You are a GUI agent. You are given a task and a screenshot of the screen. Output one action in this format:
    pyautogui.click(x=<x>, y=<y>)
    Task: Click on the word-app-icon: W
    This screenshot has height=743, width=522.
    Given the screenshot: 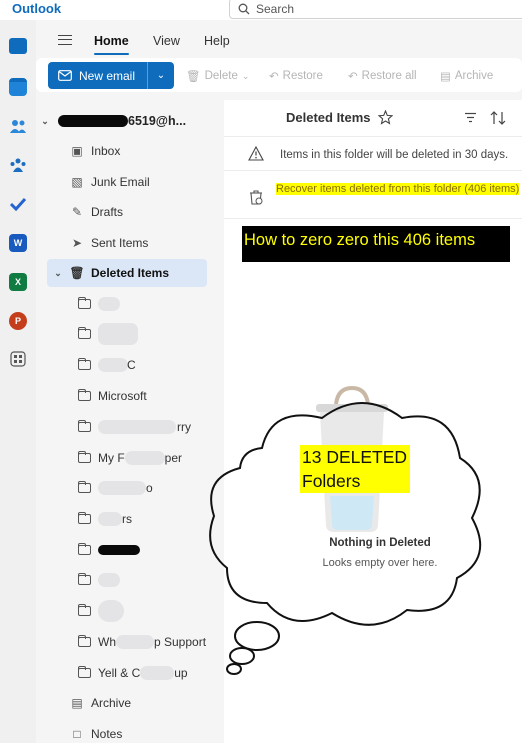 What is the action you would take?
    pyautogui.click(x=18, y=243)
    